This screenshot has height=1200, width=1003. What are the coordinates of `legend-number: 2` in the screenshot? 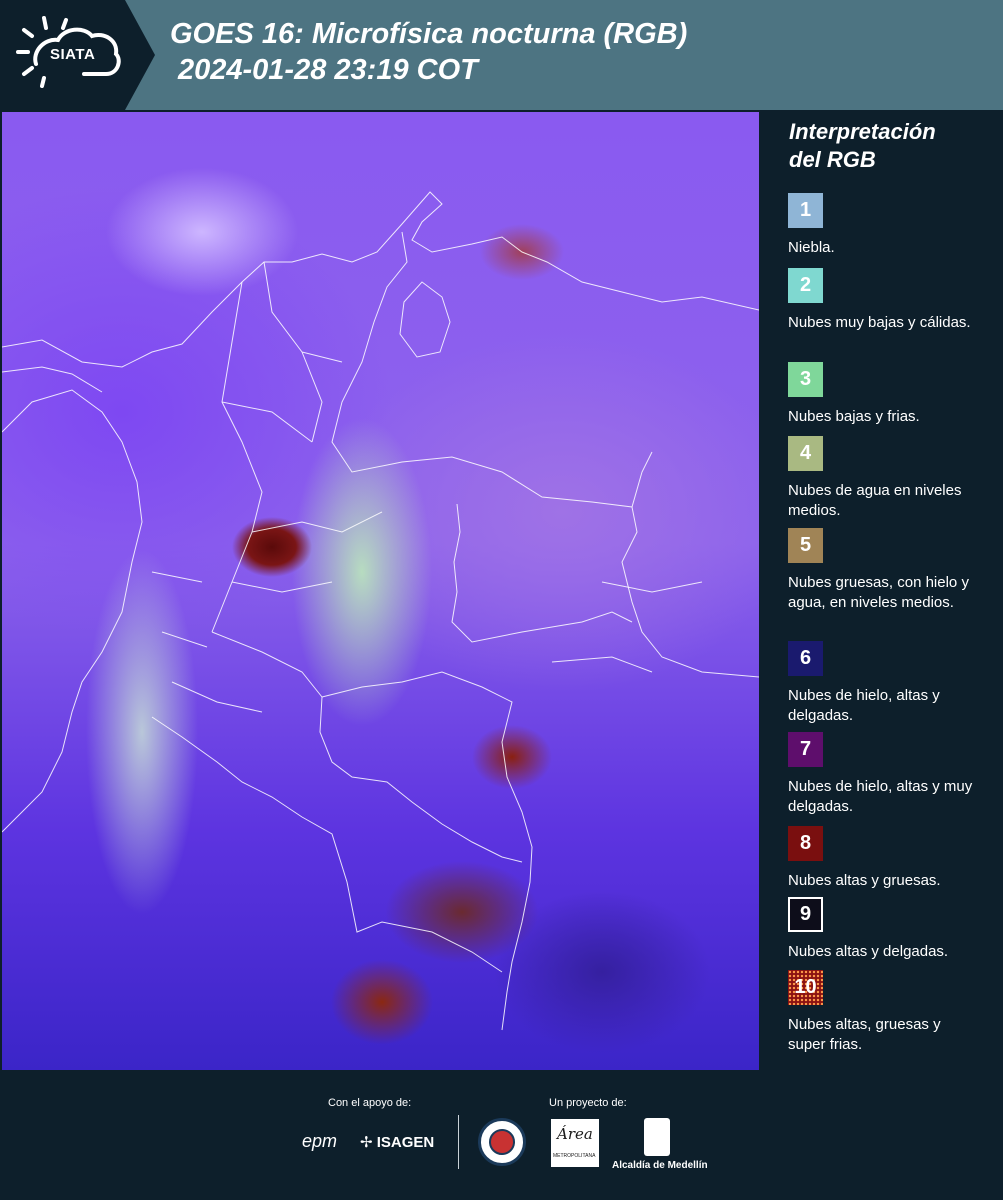 It's located at (805, 285).